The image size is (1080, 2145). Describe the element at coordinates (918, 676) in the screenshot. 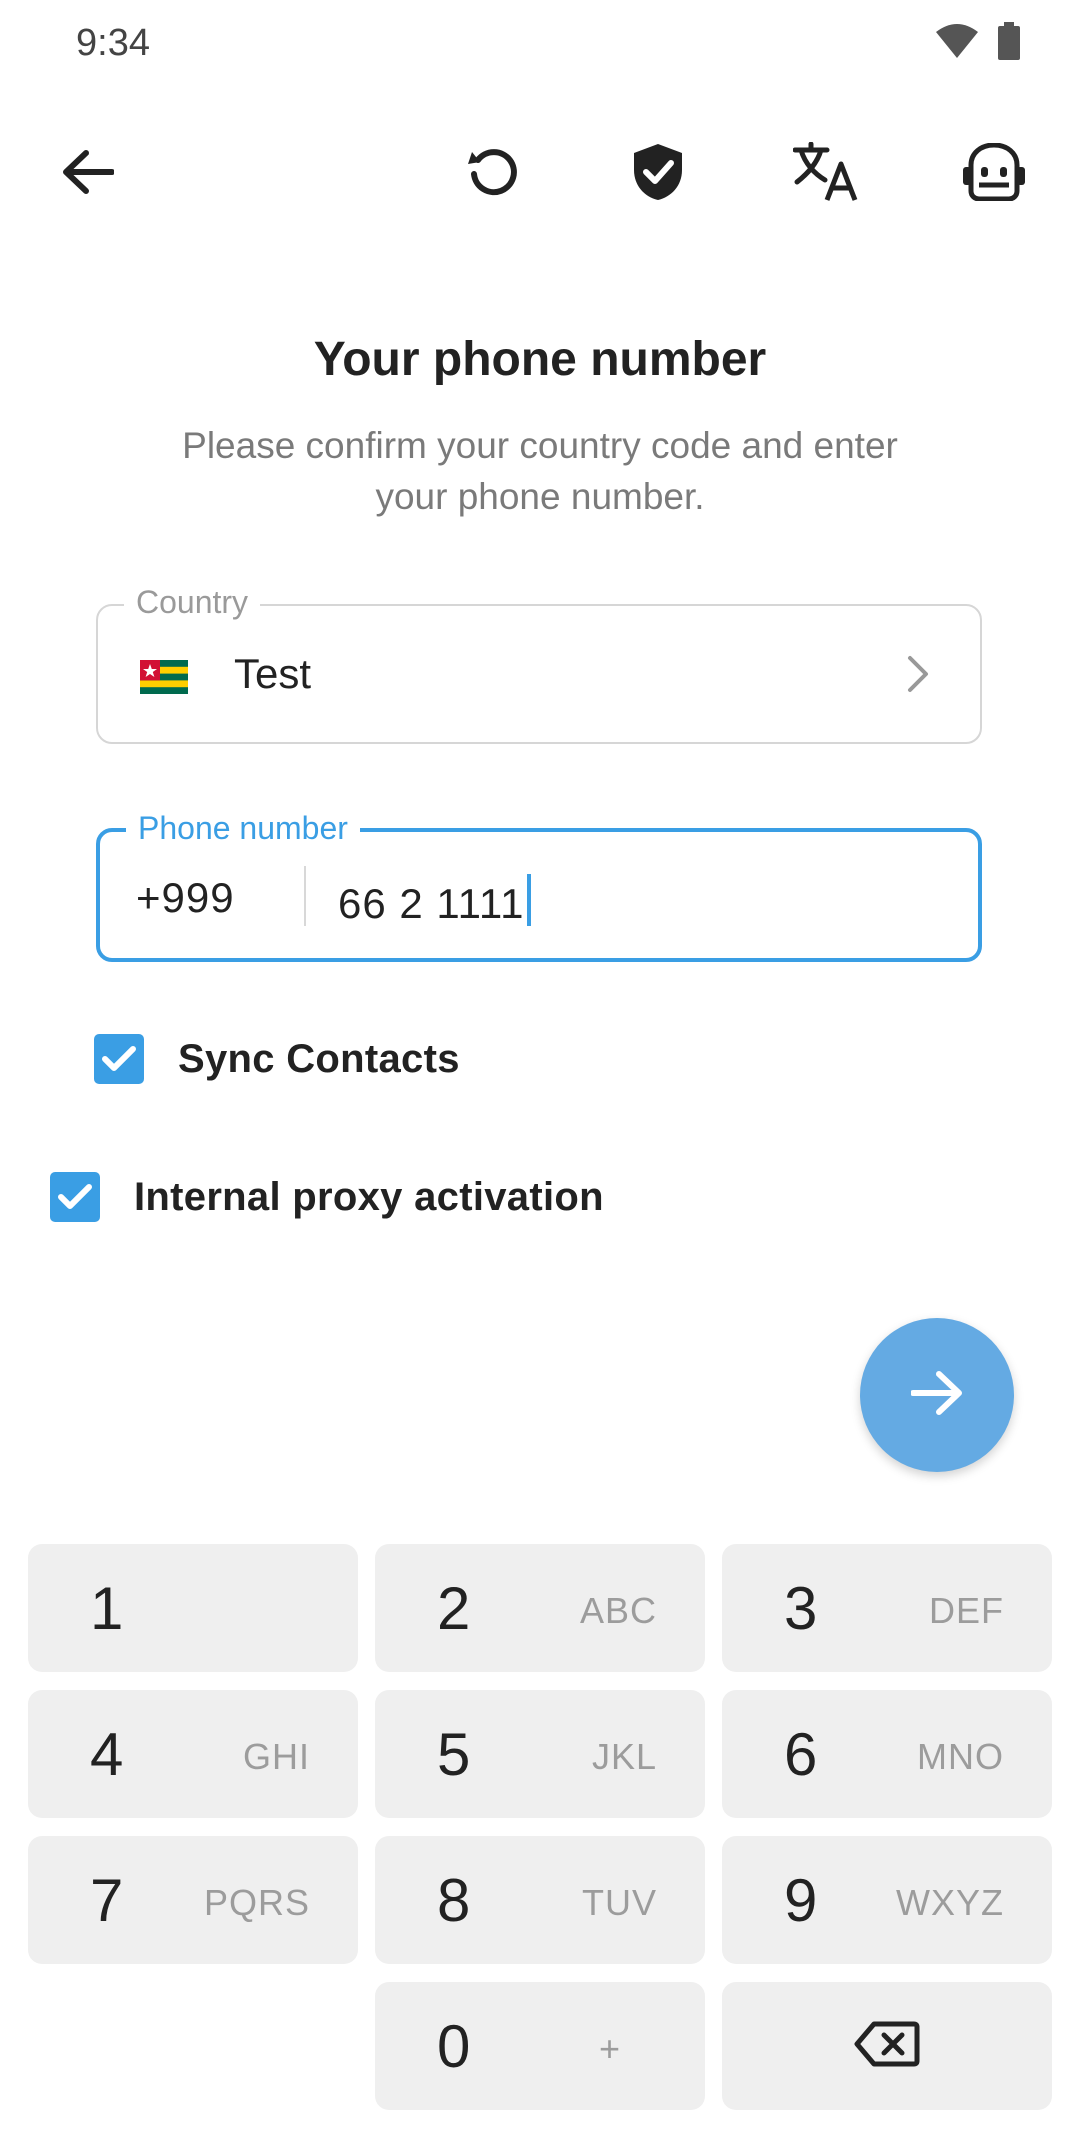

I see `chevron-right-icon` at that location.